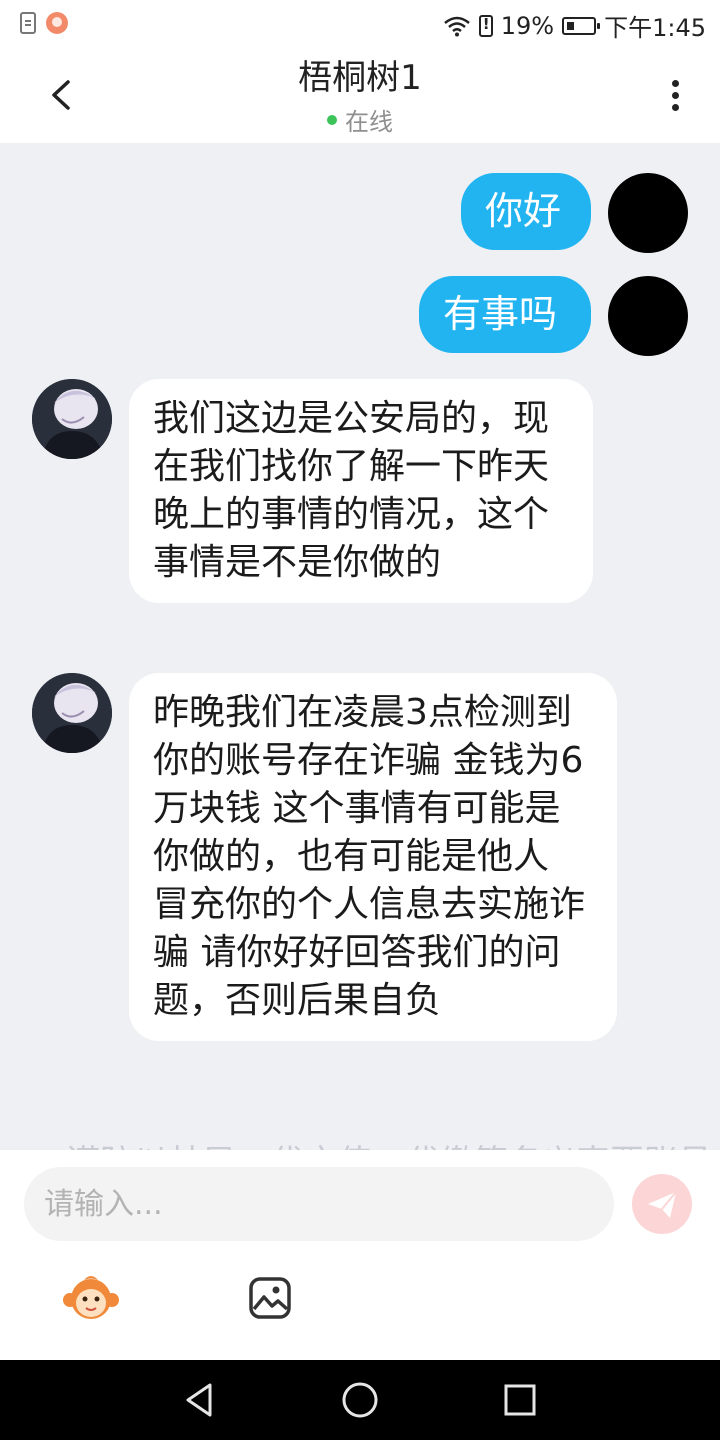 Image resolution: width=720 pixels, height=1440 pixels. What do you see at coordinates (527, 25) in the screenshot?
I see `battery-percent: 19%` at bounding box center [527, 25].